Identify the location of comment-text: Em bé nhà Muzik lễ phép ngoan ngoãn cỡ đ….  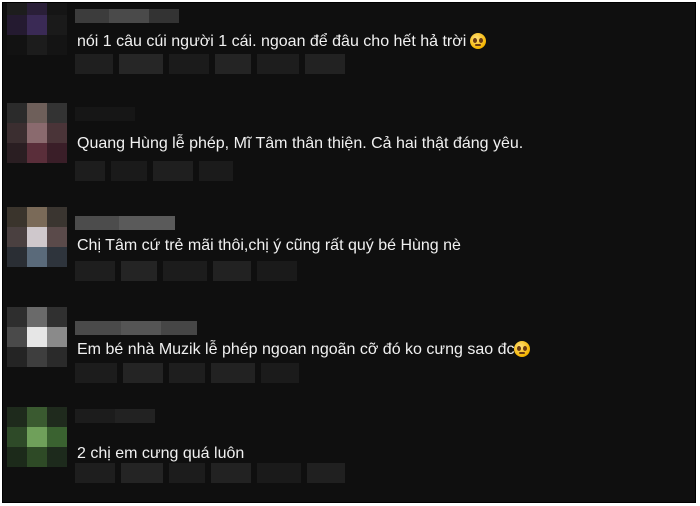
(304, 350).